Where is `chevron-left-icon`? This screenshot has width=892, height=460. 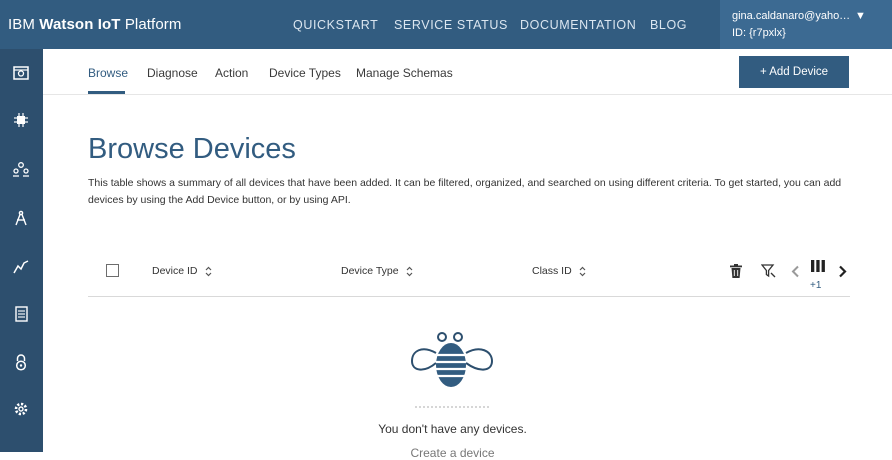
chevron-left-icon is located at coordinates (795, 271).